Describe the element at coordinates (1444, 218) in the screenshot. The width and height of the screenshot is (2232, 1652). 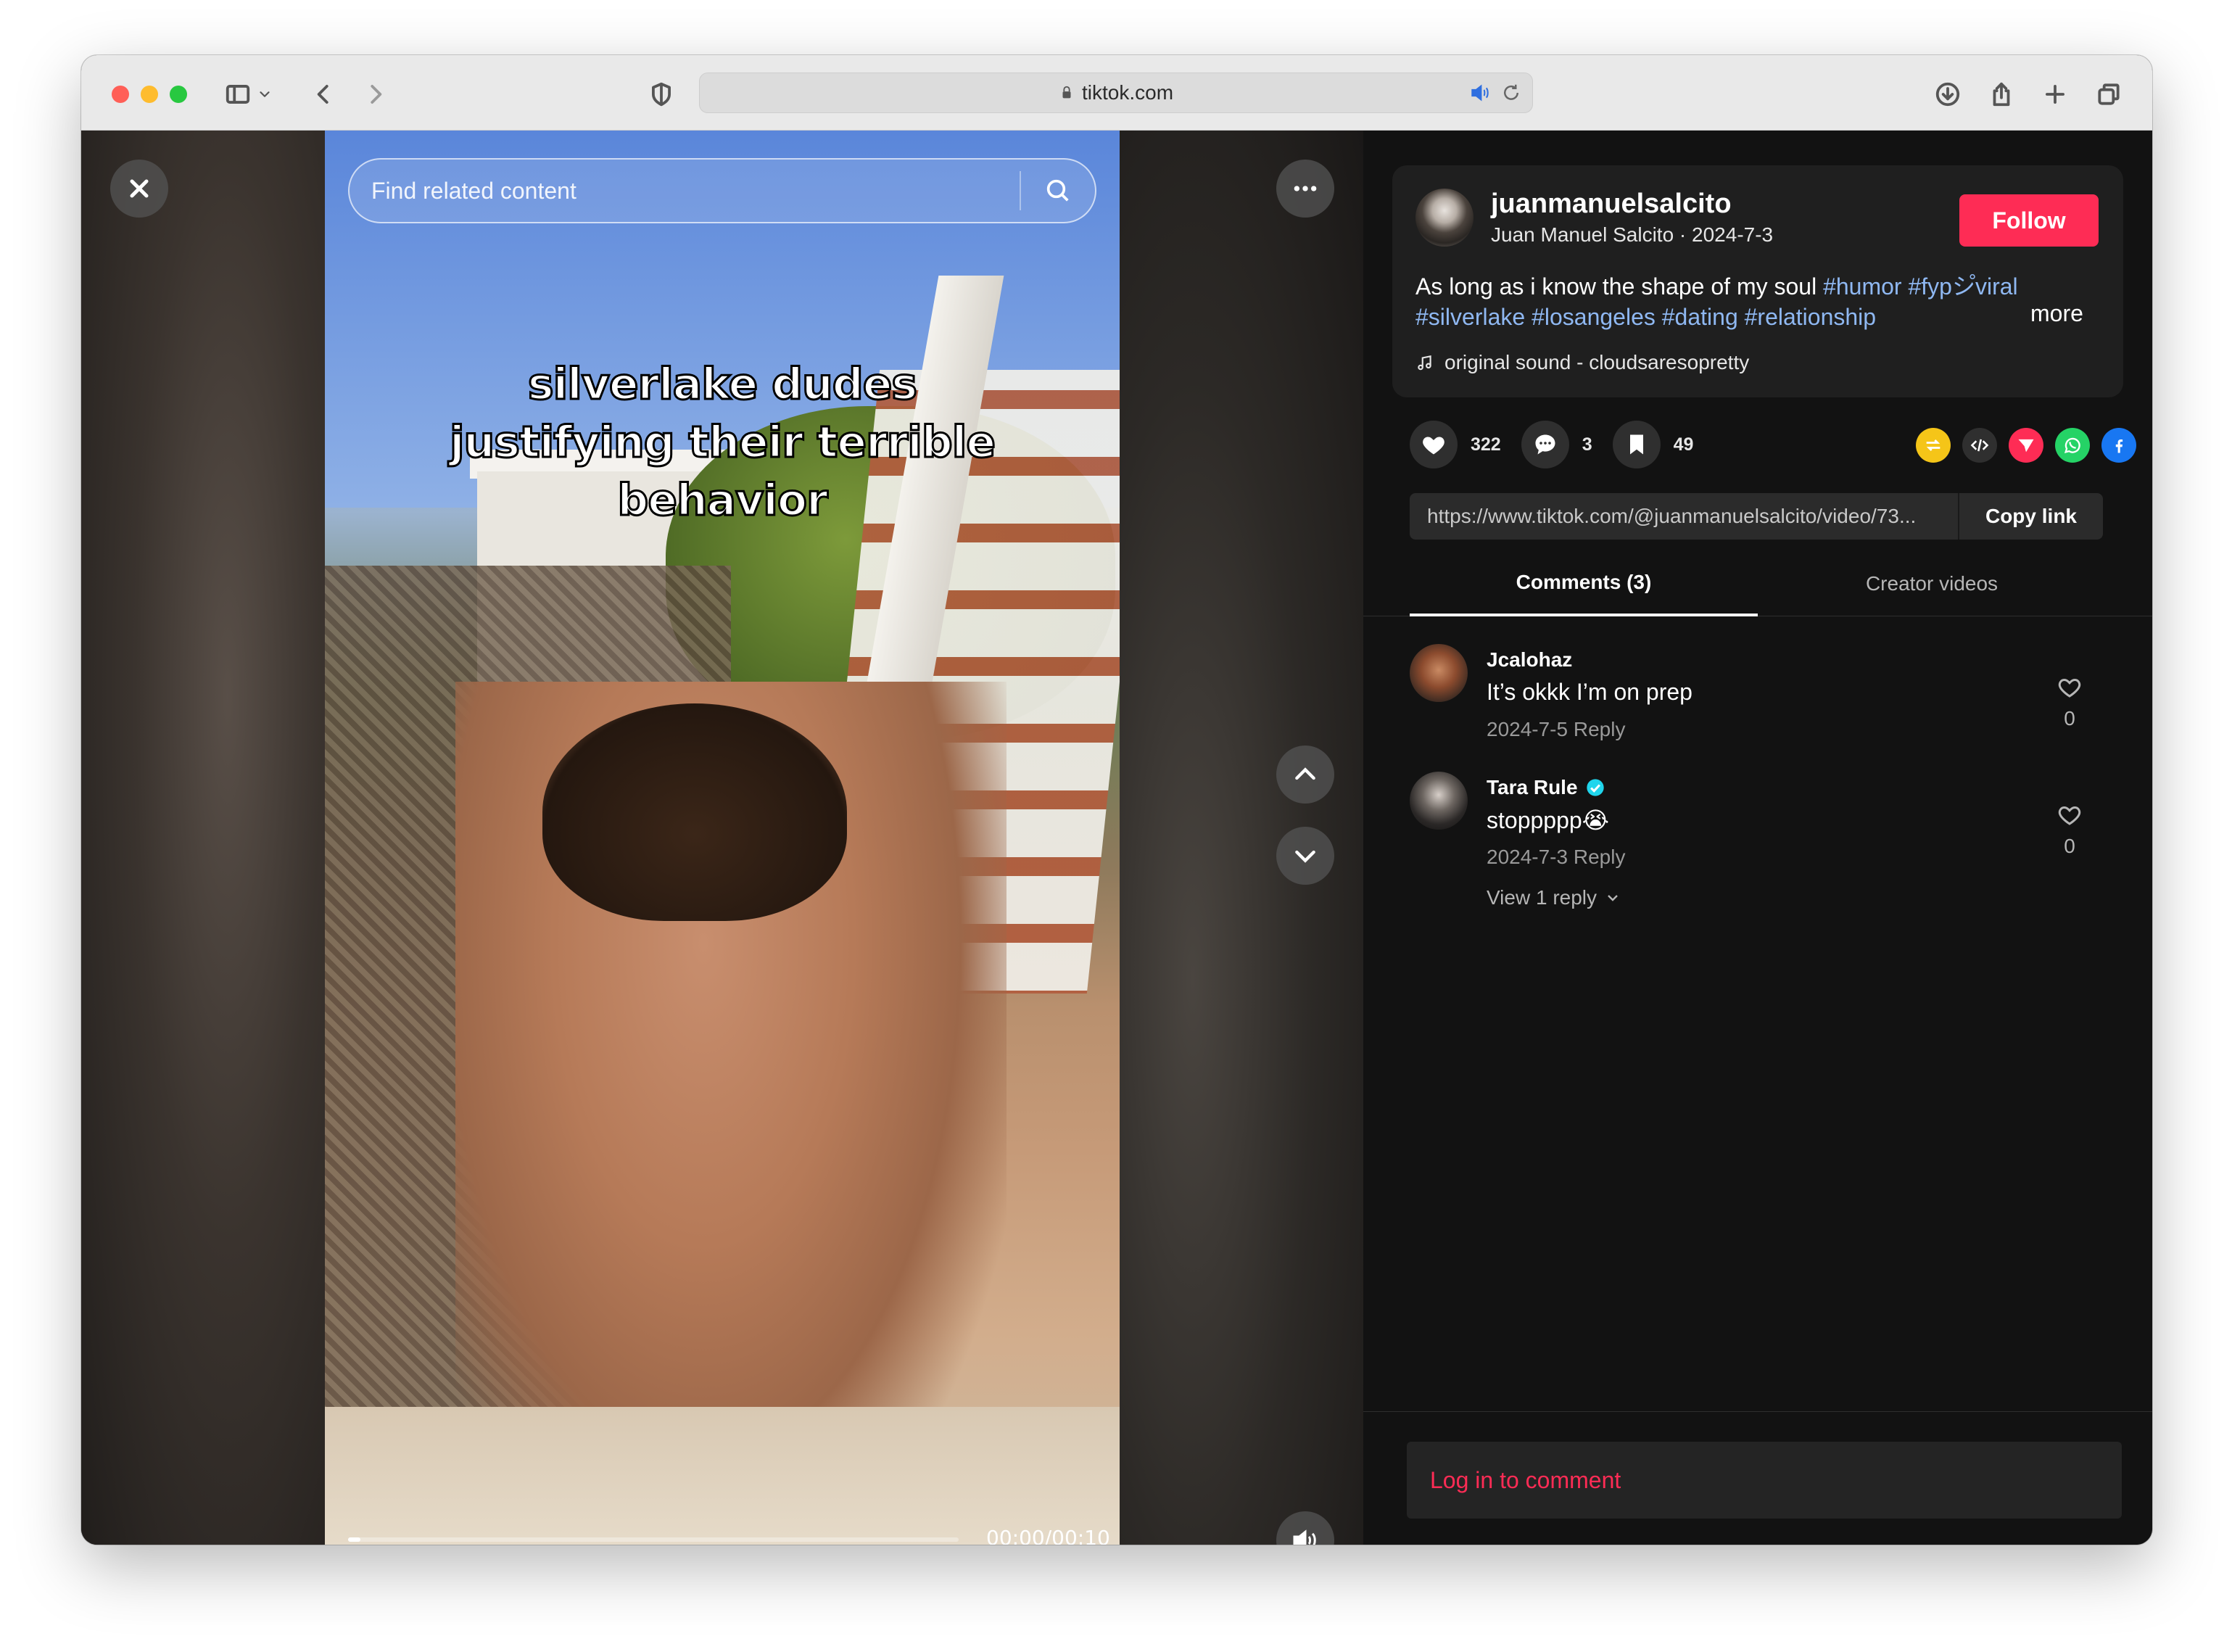
I see `creator-avatar` at that location.